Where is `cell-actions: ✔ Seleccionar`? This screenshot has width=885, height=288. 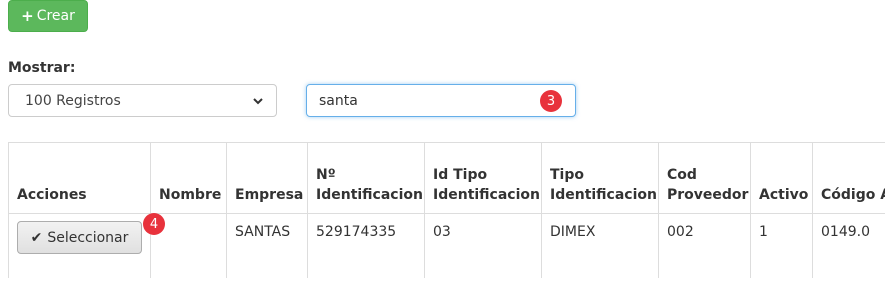 cell-actions: ✔ Seleccionar is located at coordinates (79, 245).